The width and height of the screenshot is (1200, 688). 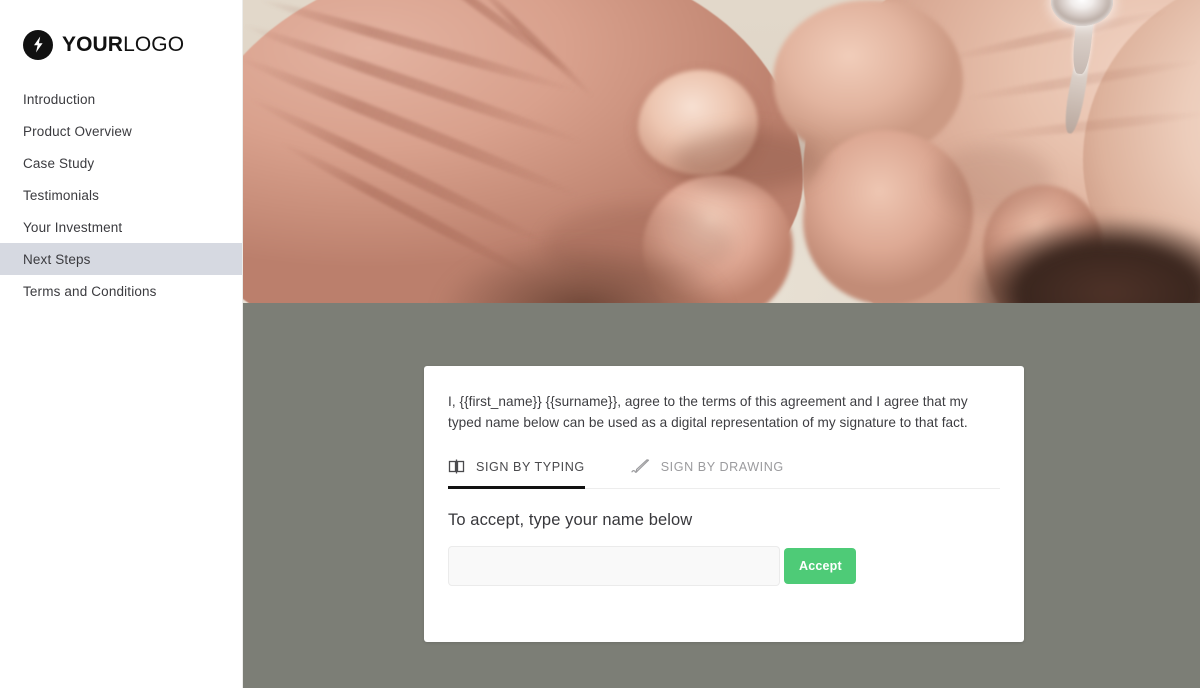 I want to click on brand-name-light: LOGO, so click(x=154, y=44).